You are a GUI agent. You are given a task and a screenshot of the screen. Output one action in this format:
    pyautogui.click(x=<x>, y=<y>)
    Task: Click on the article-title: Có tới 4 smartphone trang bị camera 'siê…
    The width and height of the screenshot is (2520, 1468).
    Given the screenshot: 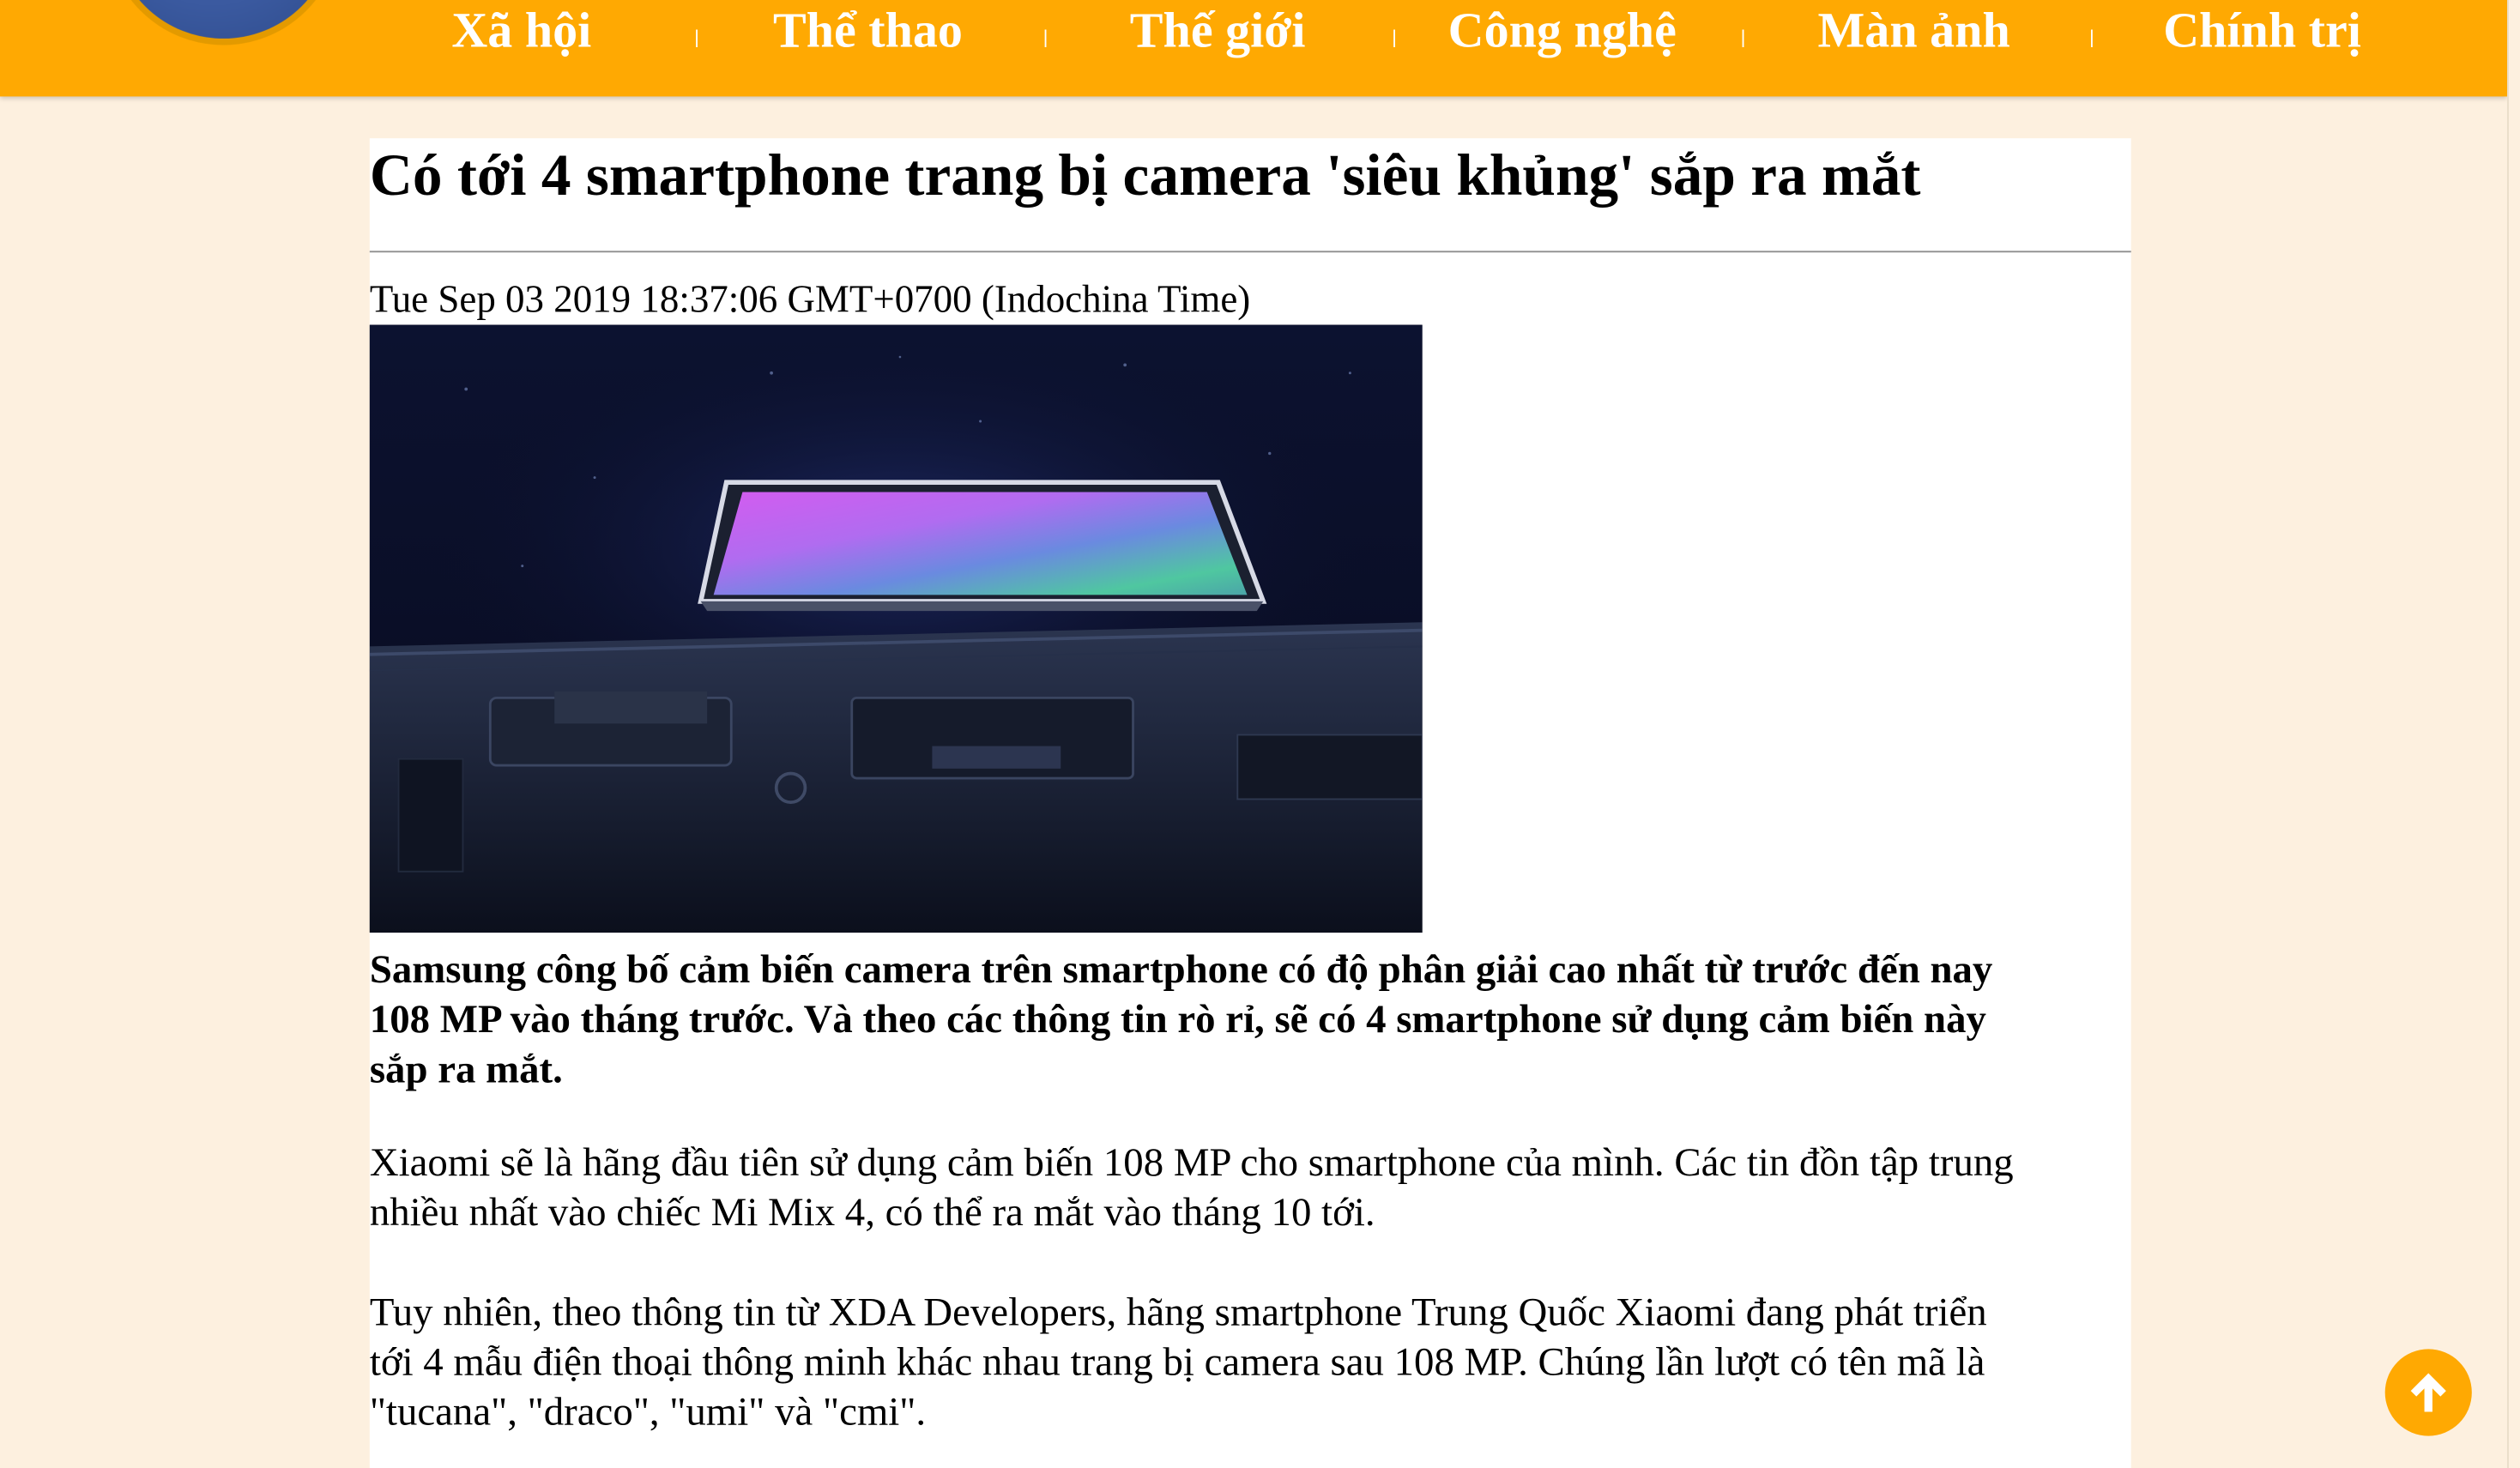 What is the action you would take?
    pyautogui.click(x=1145, y=175)
    